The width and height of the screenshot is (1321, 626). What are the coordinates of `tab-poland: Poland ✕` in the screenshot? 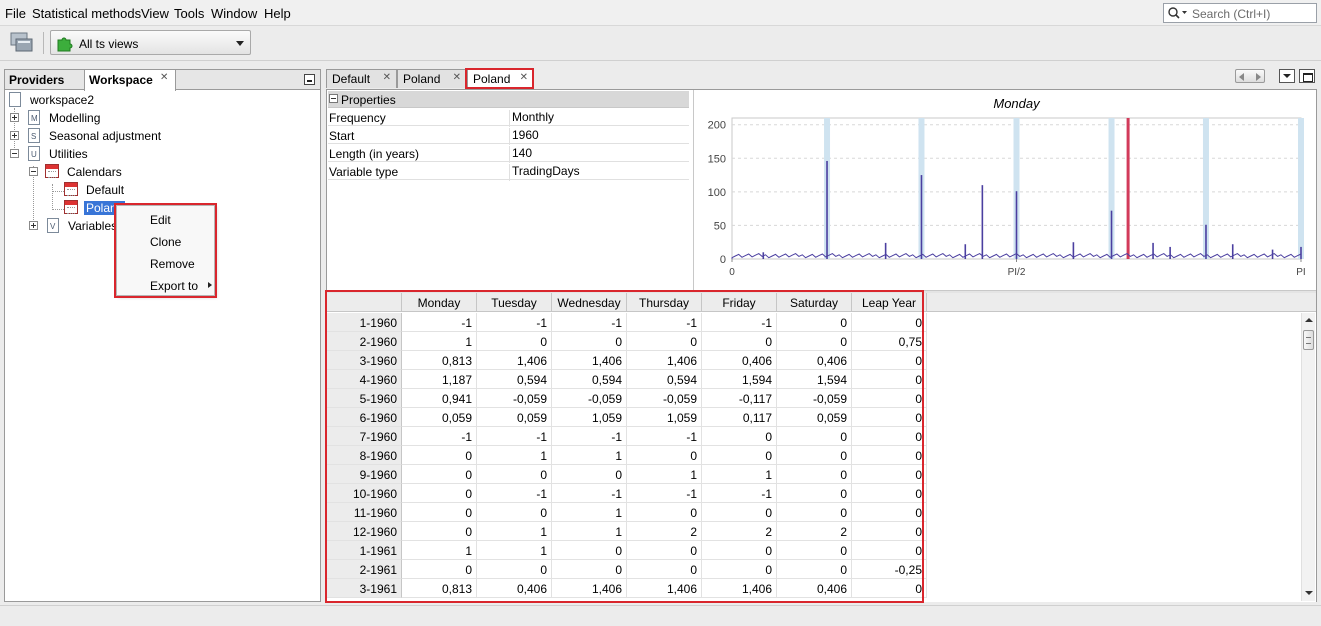 It's located at (432, 78).